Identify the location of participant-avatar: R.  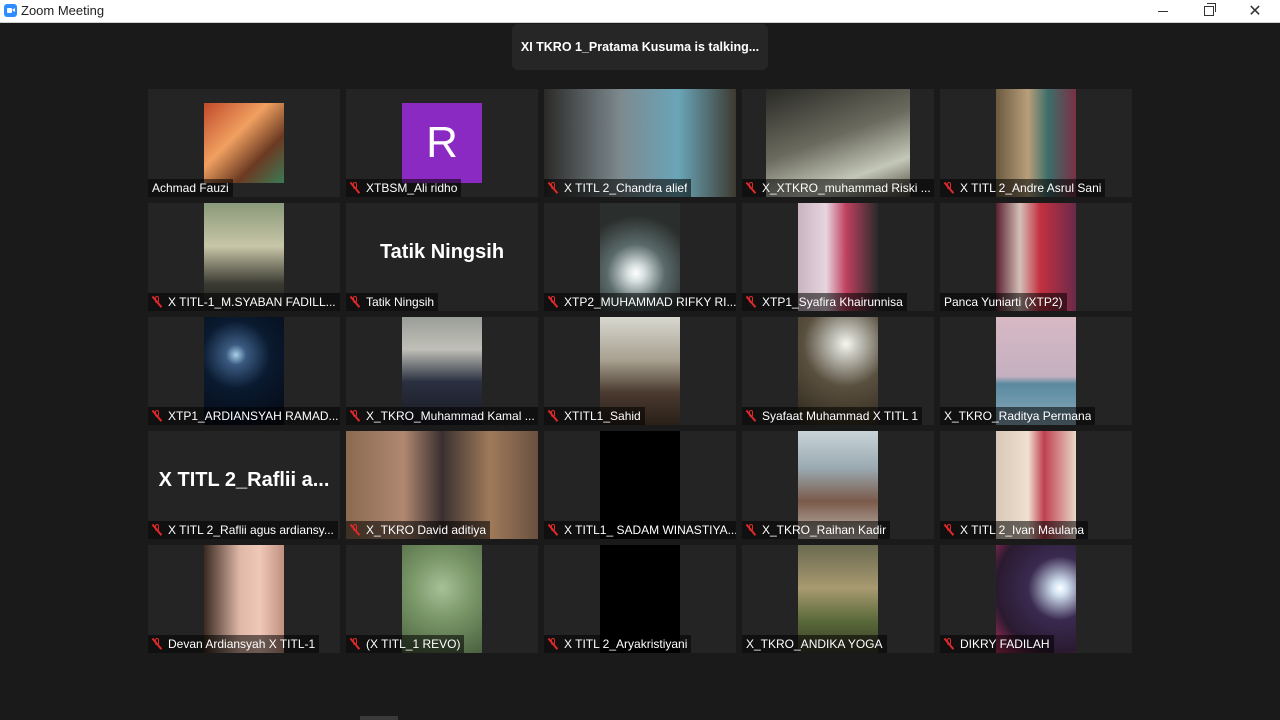
(442, 143).